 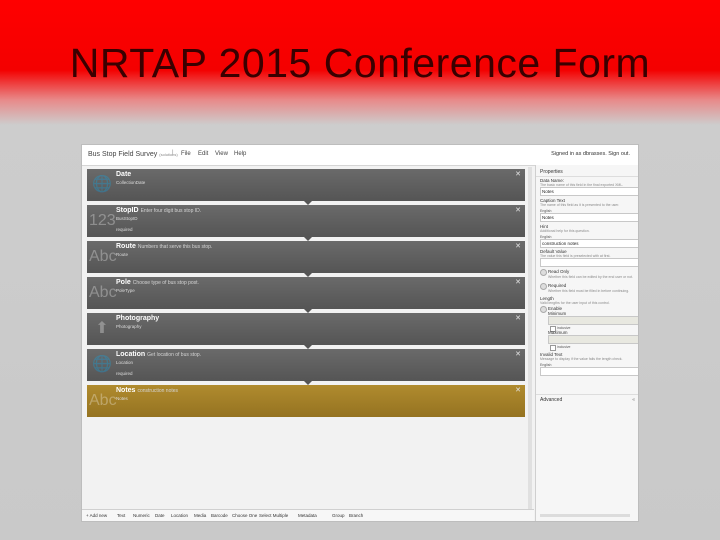 I want to click on field-name: Photography, so click(x=138, y=318).